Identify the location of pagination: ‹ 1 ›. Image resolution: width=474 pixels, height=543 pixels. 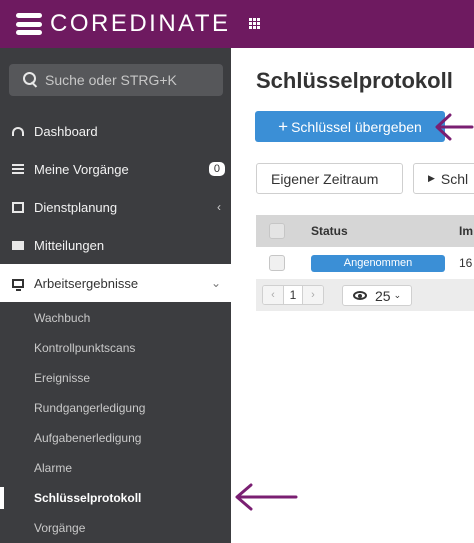
(293, 295).